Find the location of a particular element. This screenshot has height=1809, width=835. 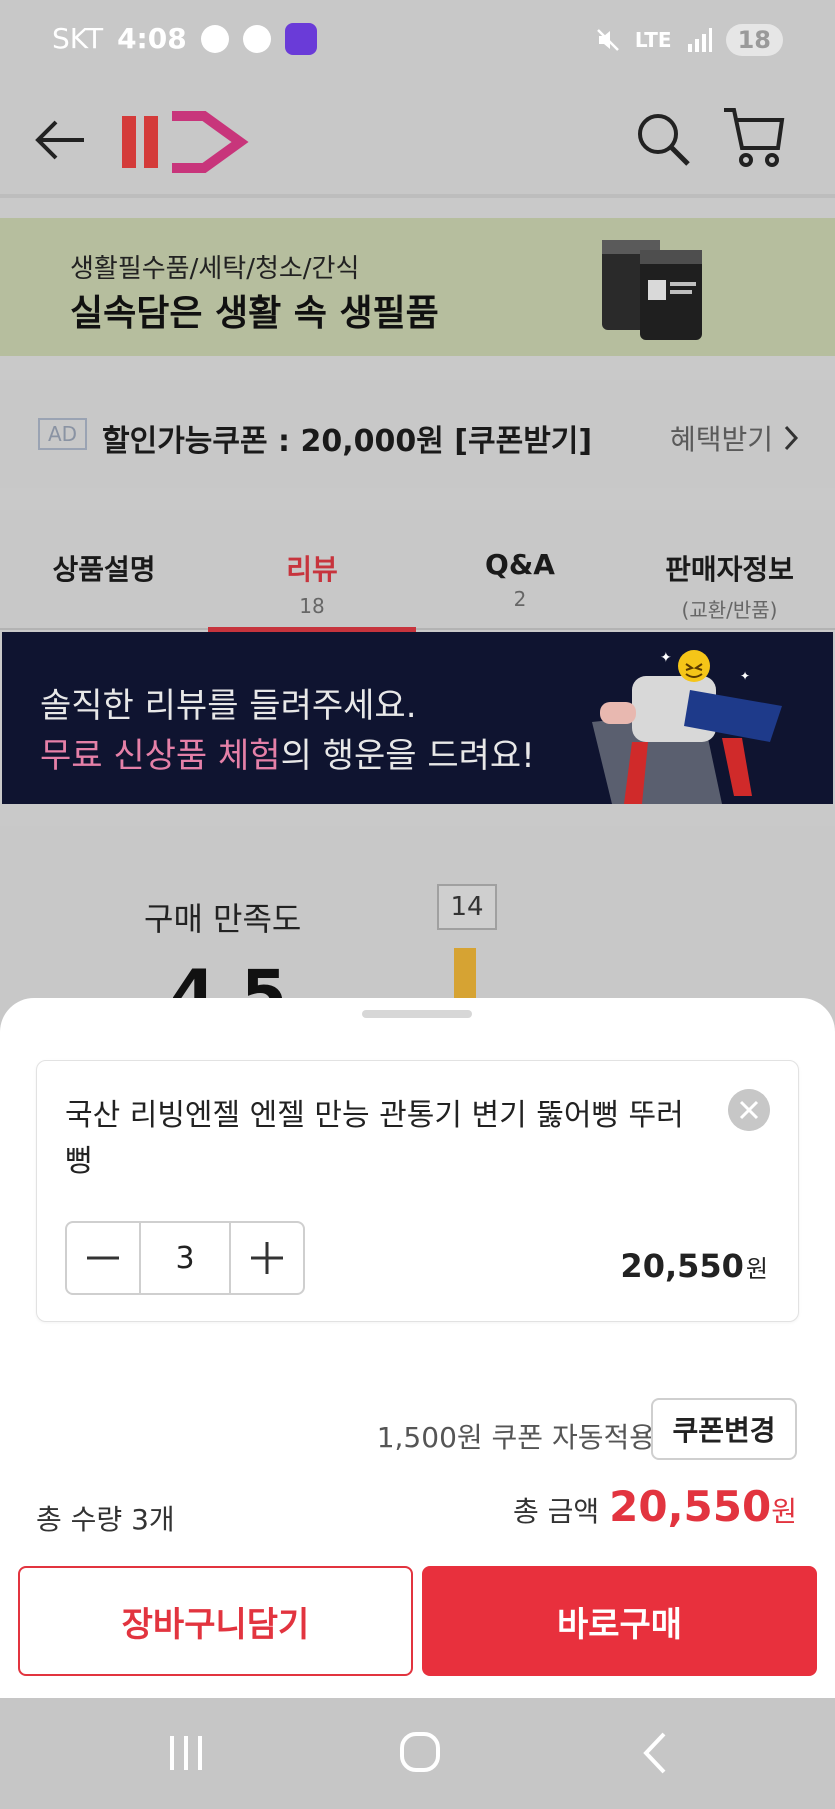

back-nav-icon is located at coordinates (656, 1753).